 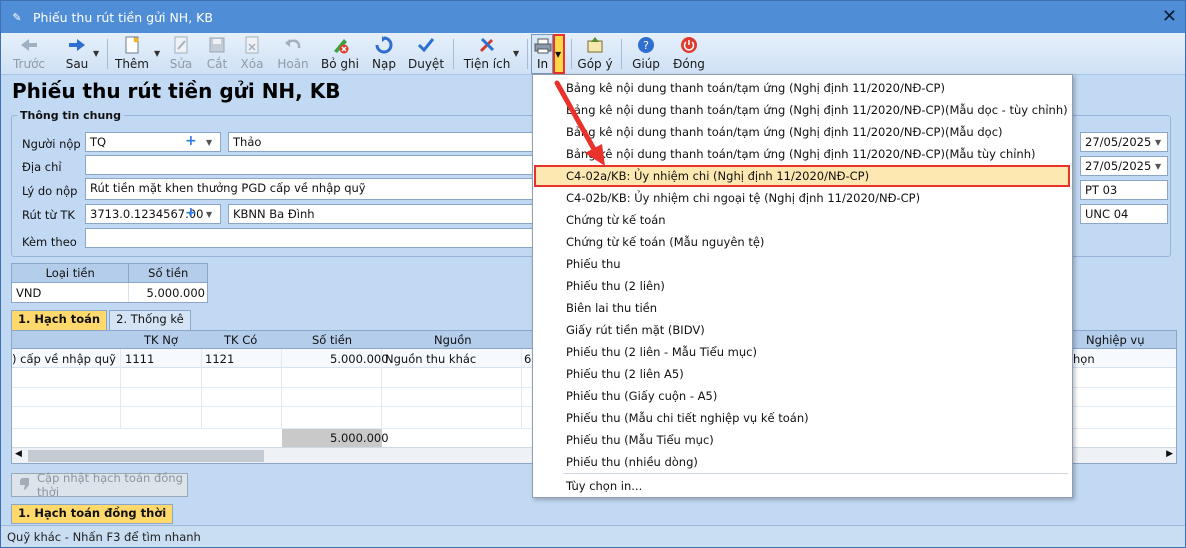 I want to click on detail-tabs: 1. Hạch toán 2. Thống kê, so click(x=102, y=320).